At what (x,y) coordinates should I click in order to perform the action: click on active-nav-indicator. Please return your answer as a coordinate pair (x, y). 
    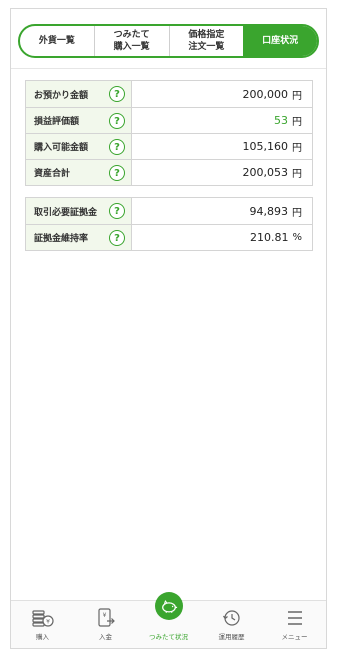
    Looking at the image, I should click on (168, 606).